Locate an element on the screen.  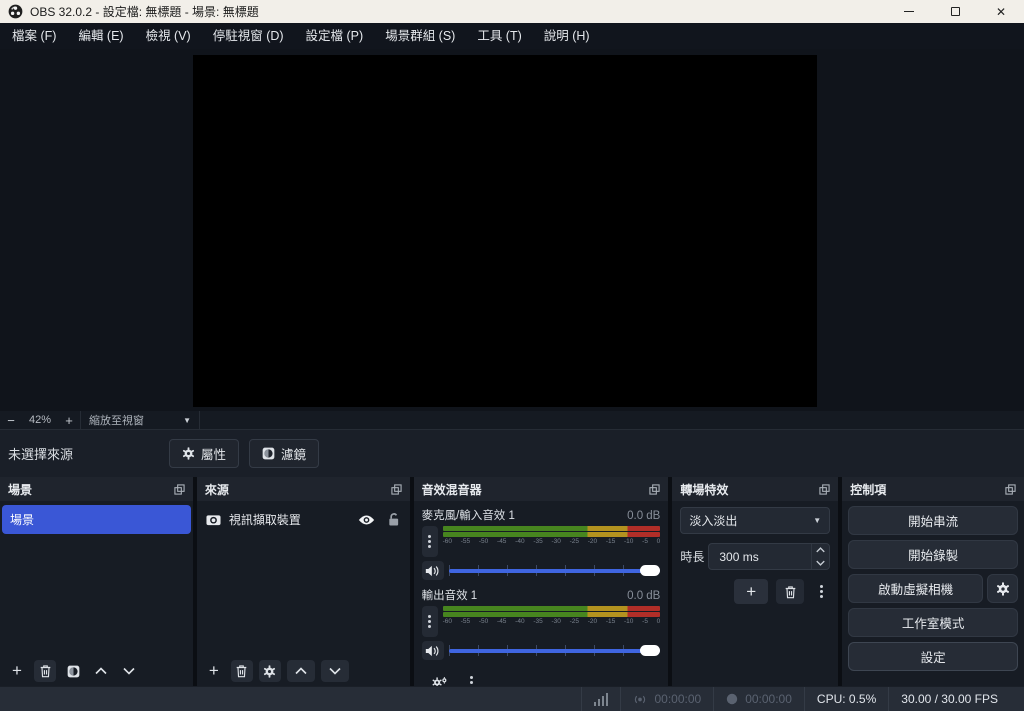
scene-list-item: 場景 is located at coordinates (96, 519).